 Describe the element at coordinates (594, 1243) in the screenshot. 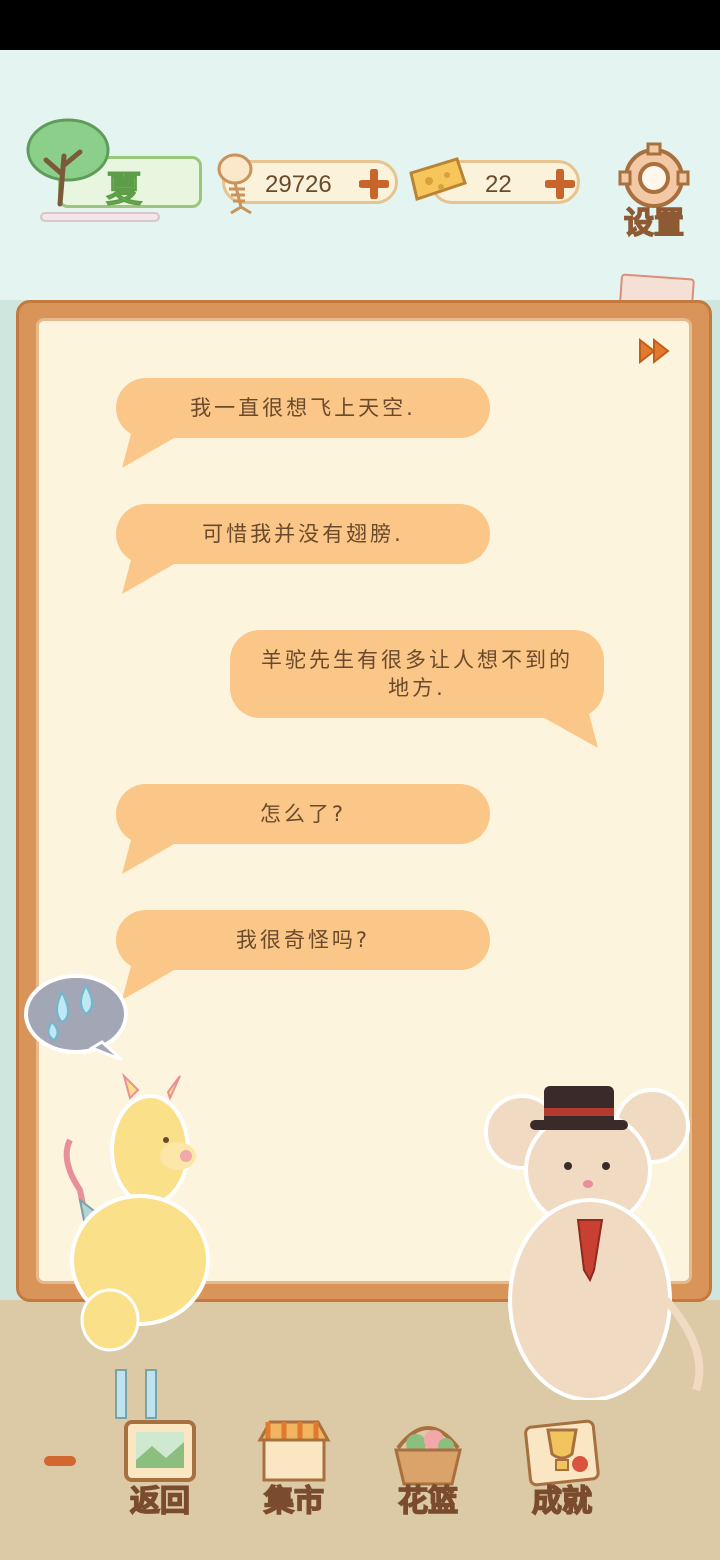

I see `mouse-character` at that location.